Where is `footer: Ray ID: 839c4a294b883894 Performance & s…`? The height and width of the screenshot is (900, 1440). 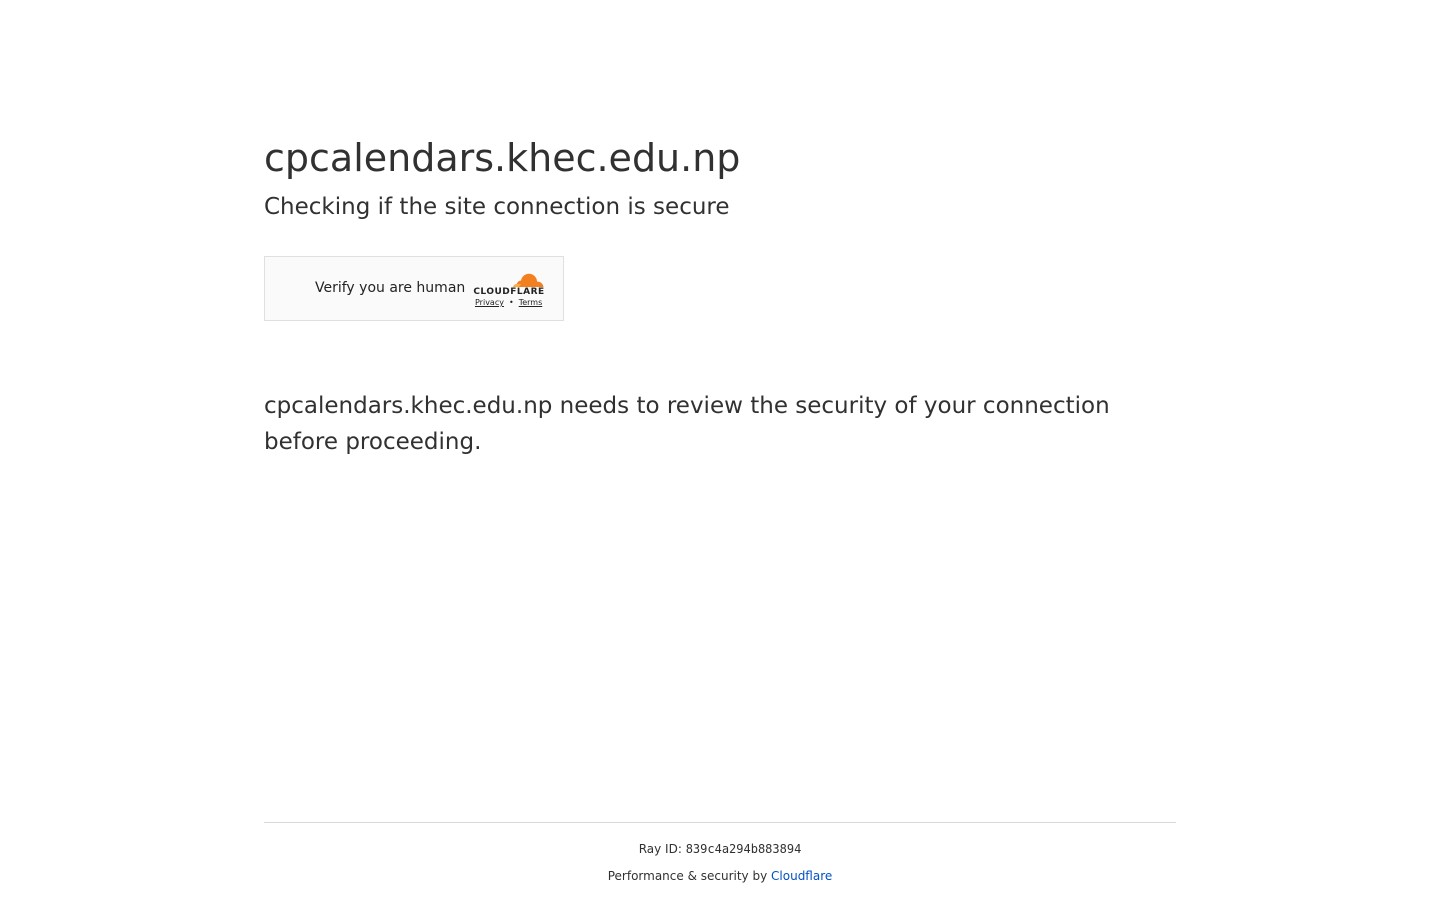
footer: Ray ID: 839c4a294b883894 Performance & s… is located at coordinates (720, 853).